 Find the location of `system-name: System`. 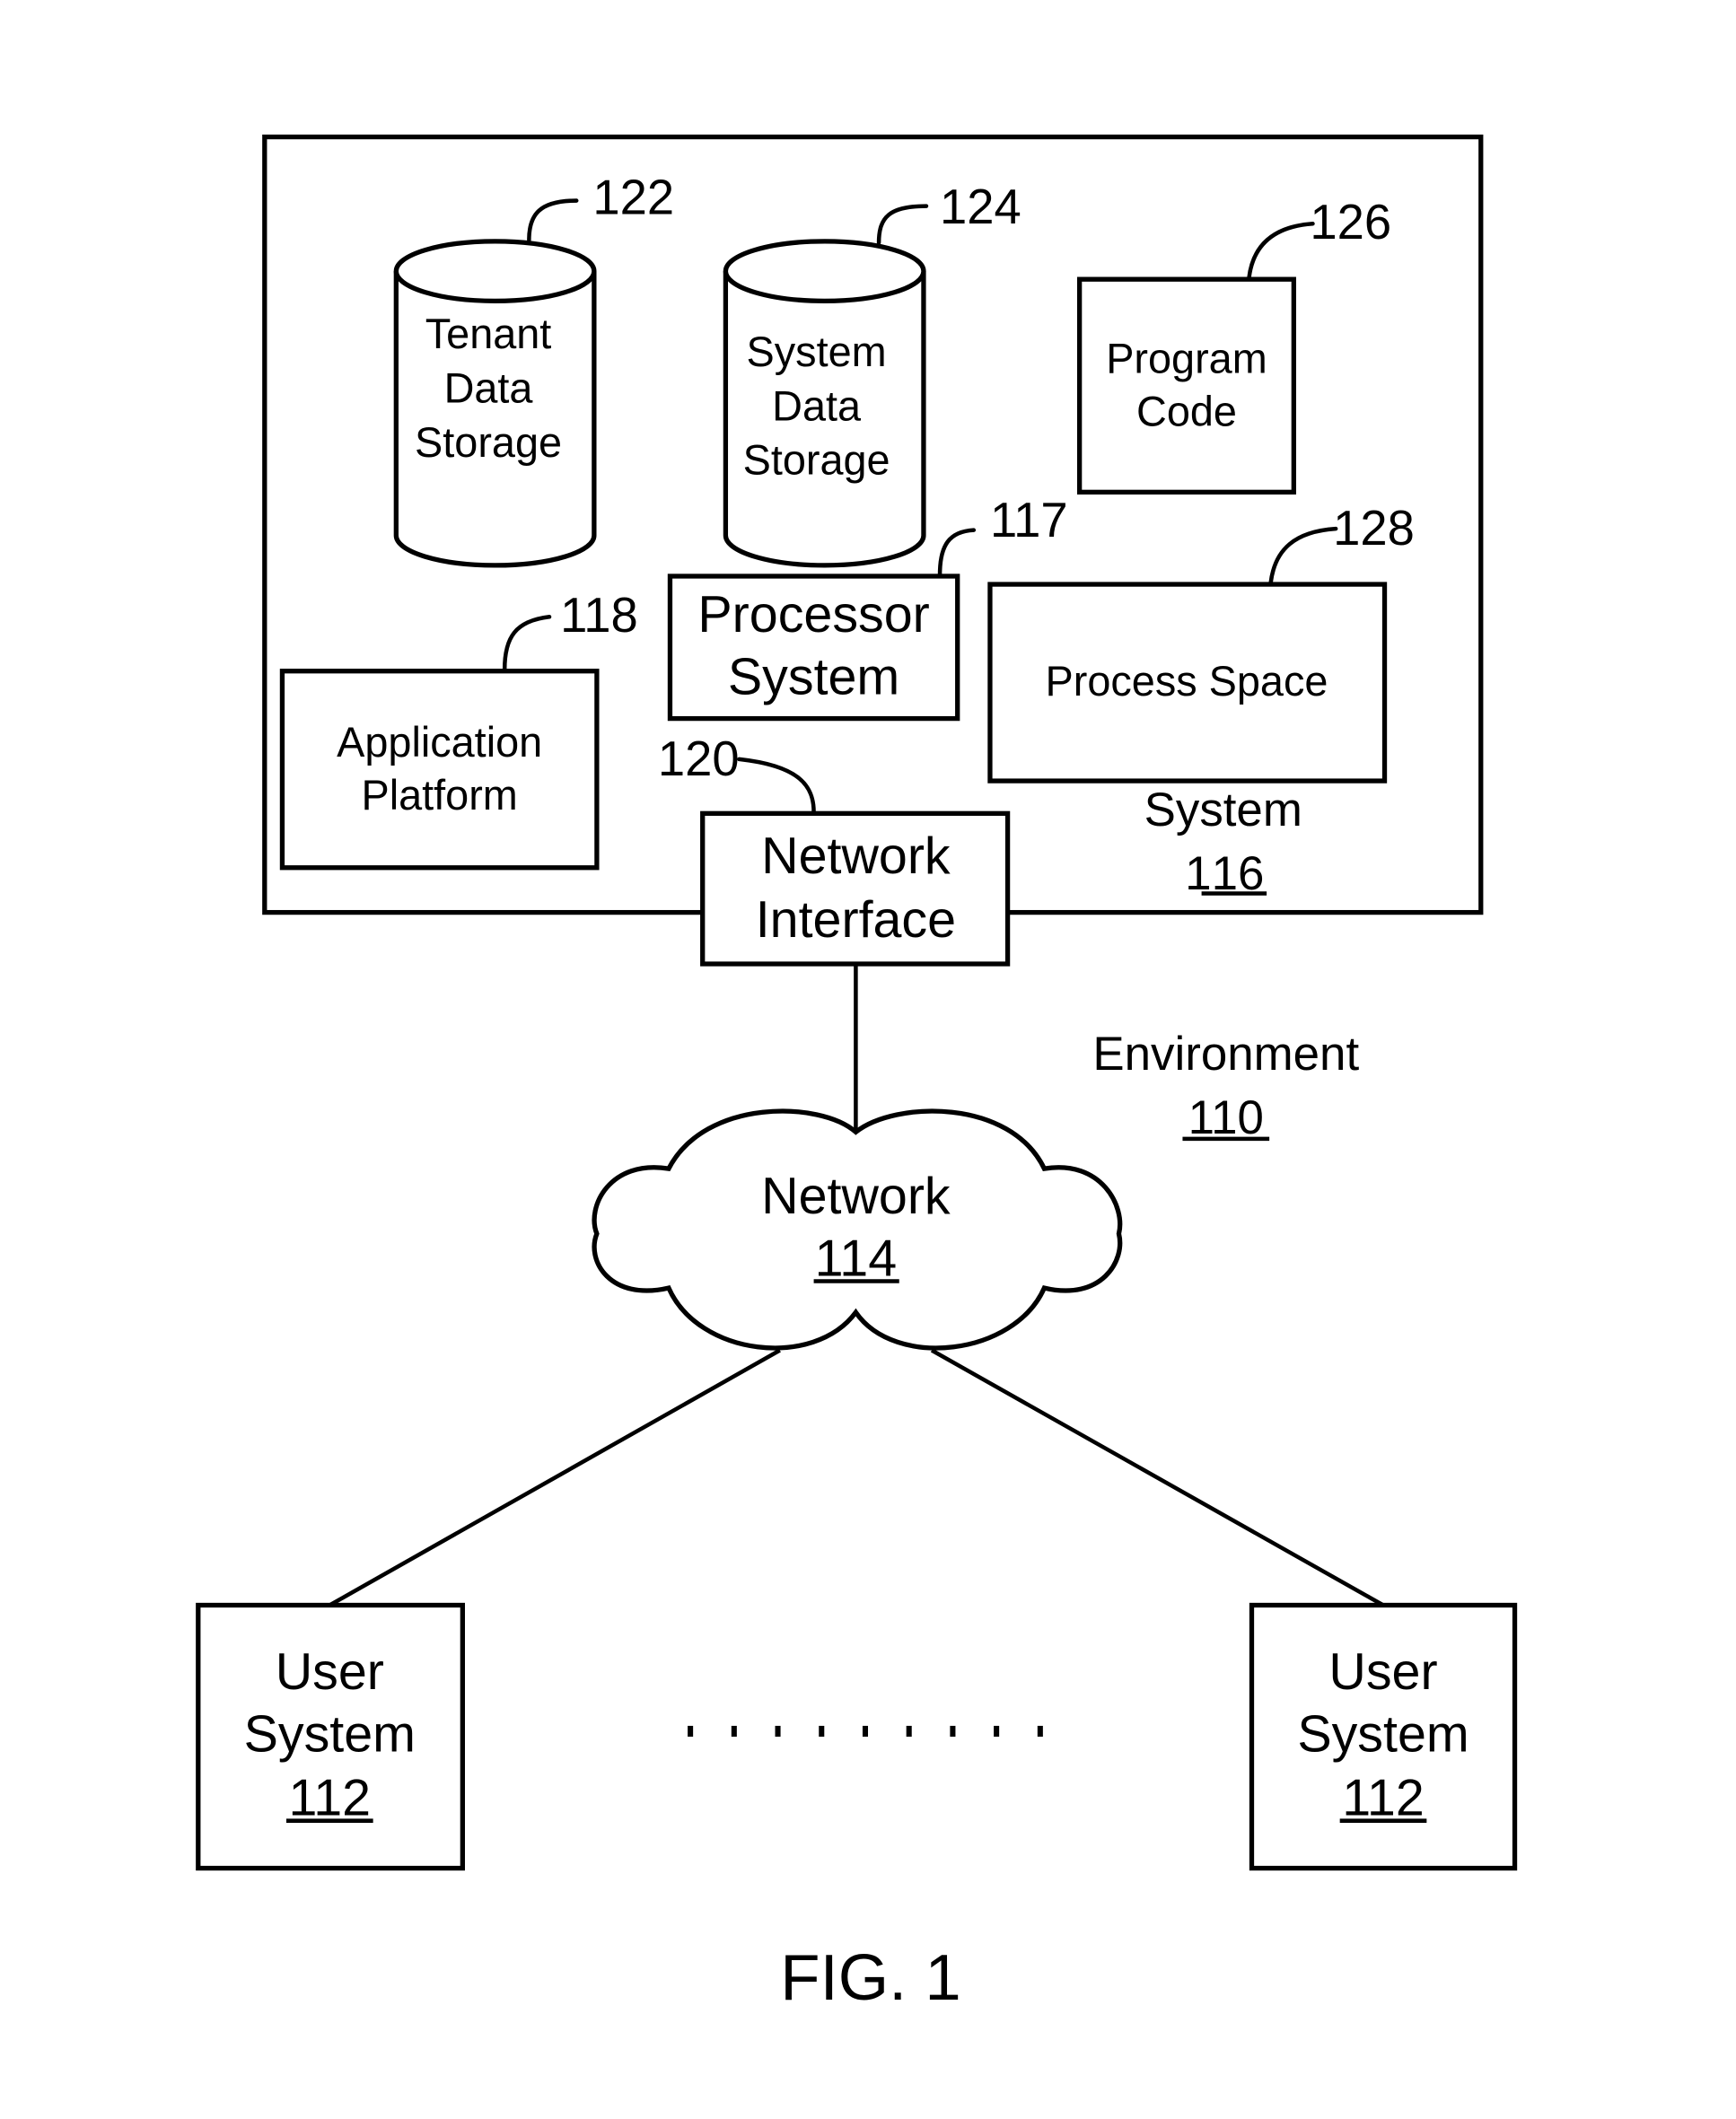

system-name: System is located at coordinates (1223, 810).